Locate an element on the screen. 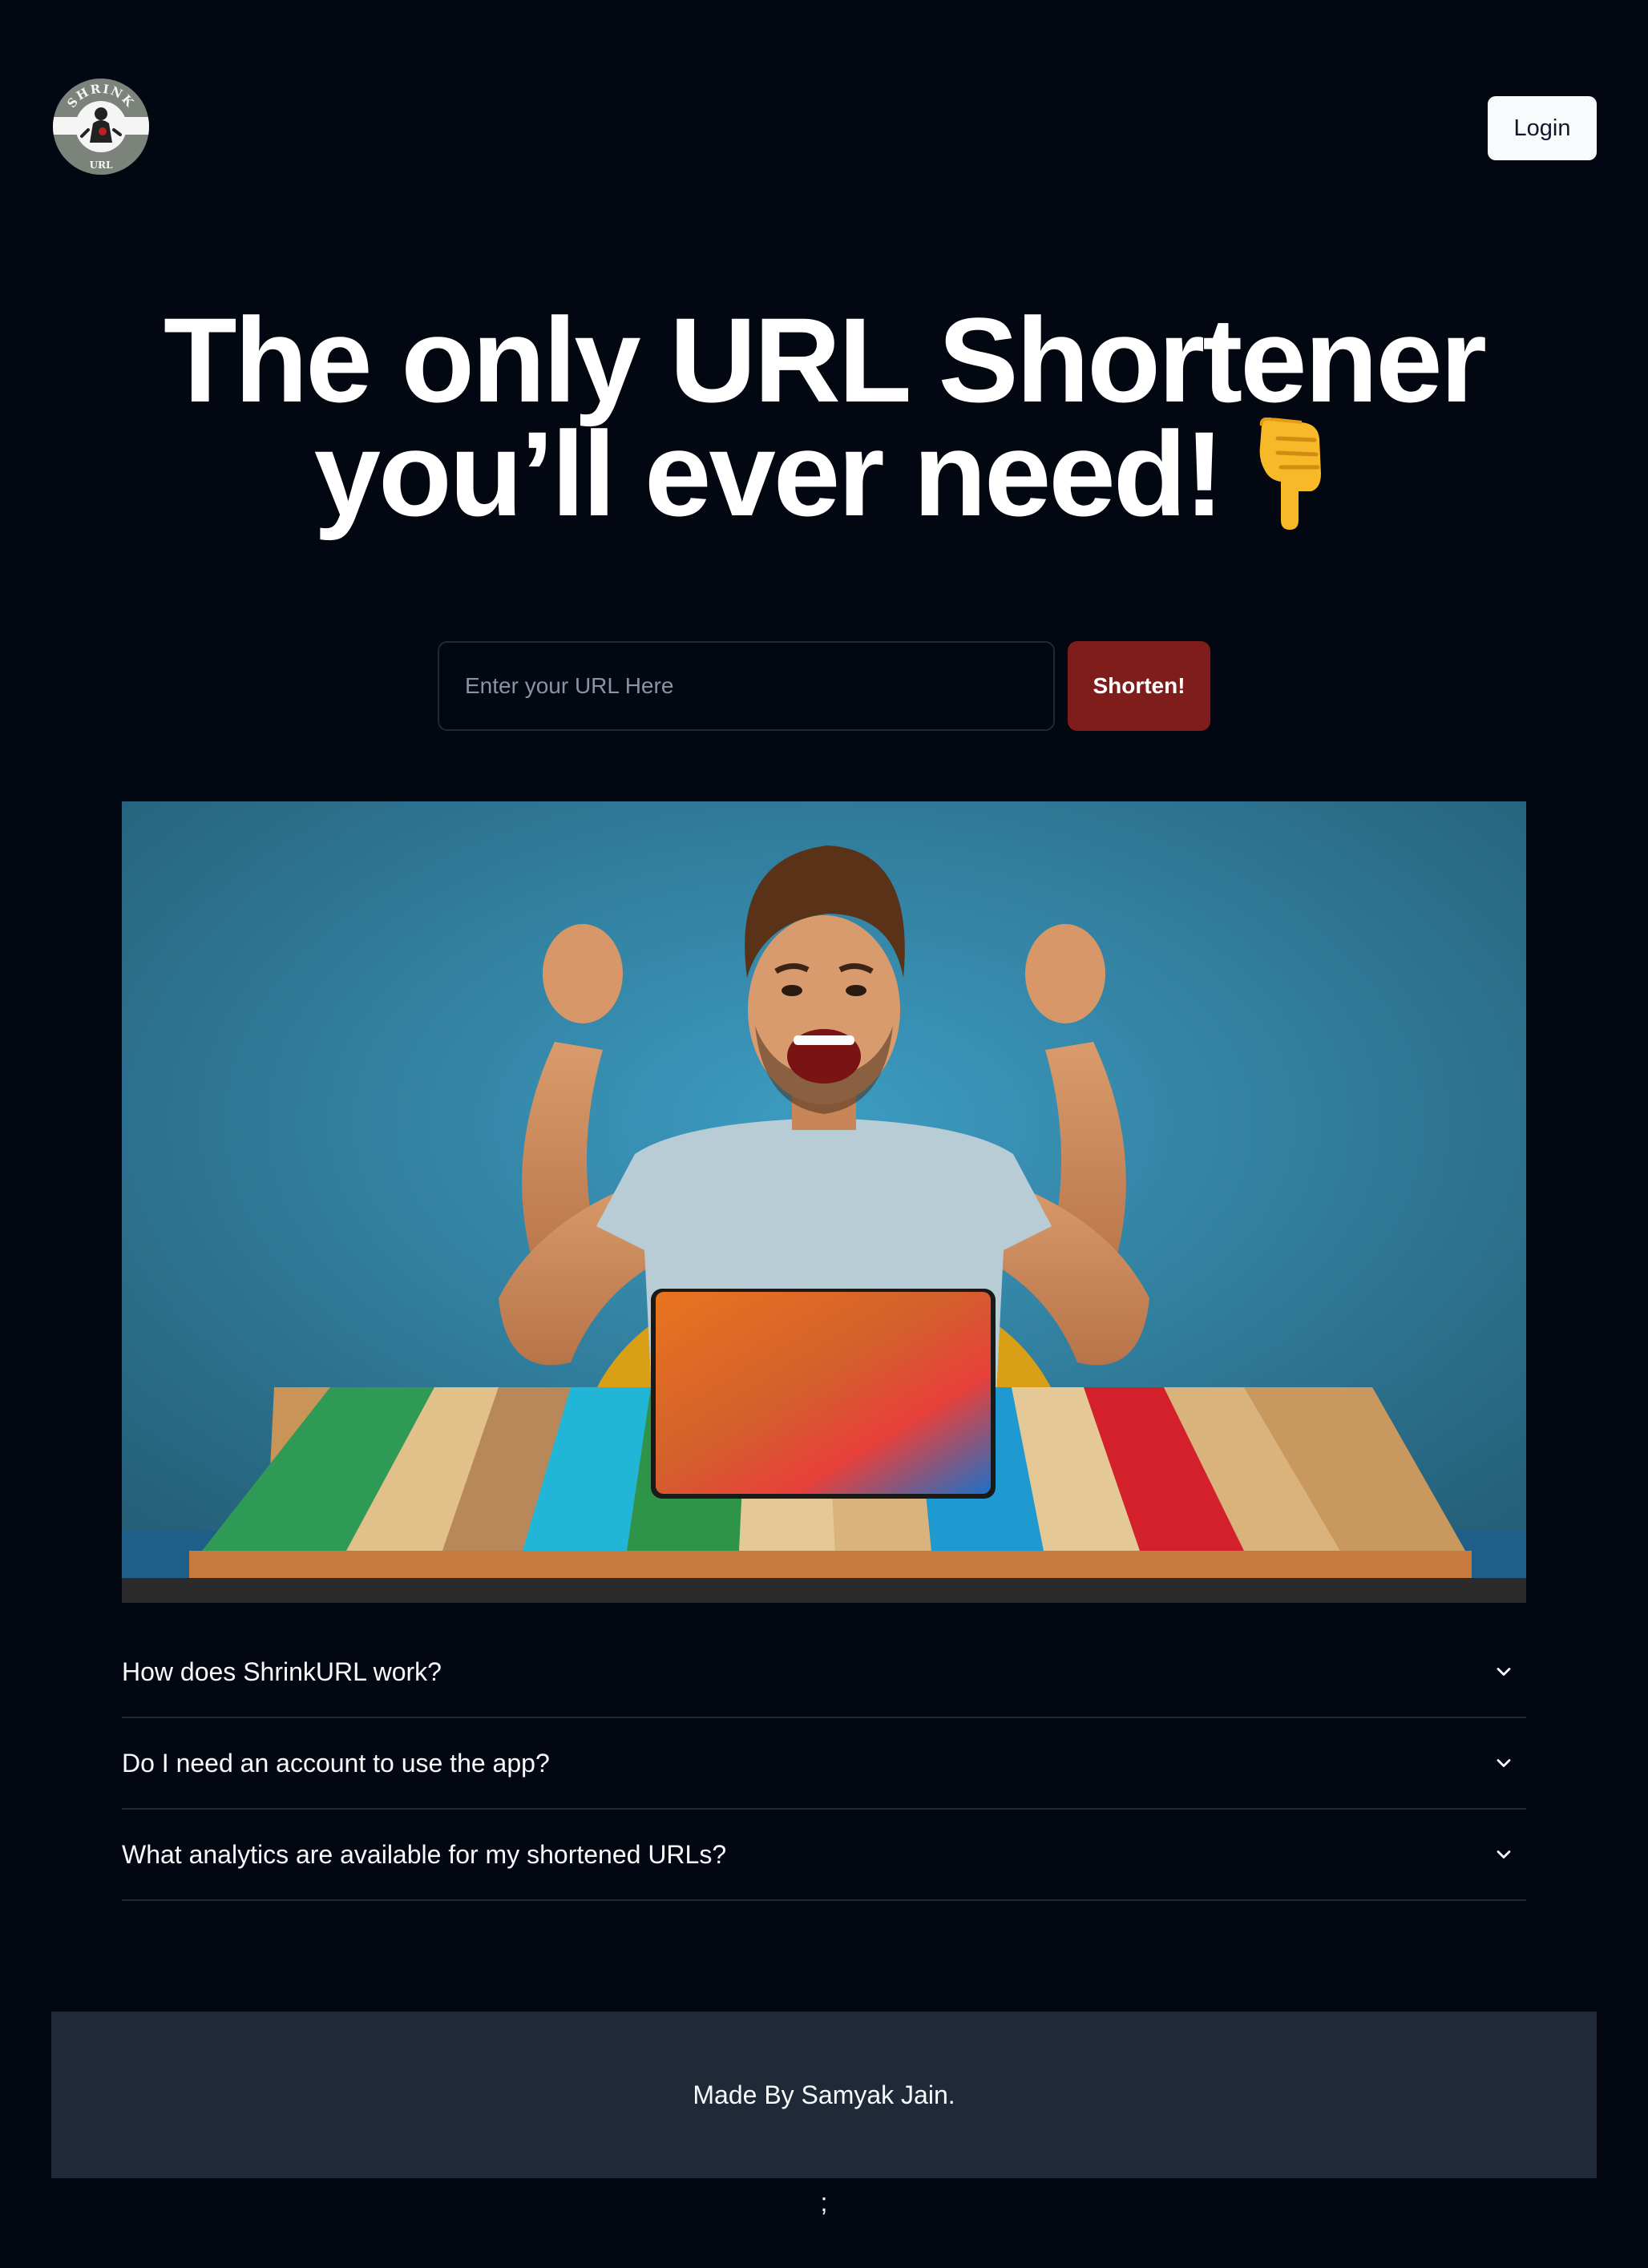 The height and width of the screenshot is (2268, 1648). hero-title-line-2: you’ll ever need! is located at coordinates (824, 479).